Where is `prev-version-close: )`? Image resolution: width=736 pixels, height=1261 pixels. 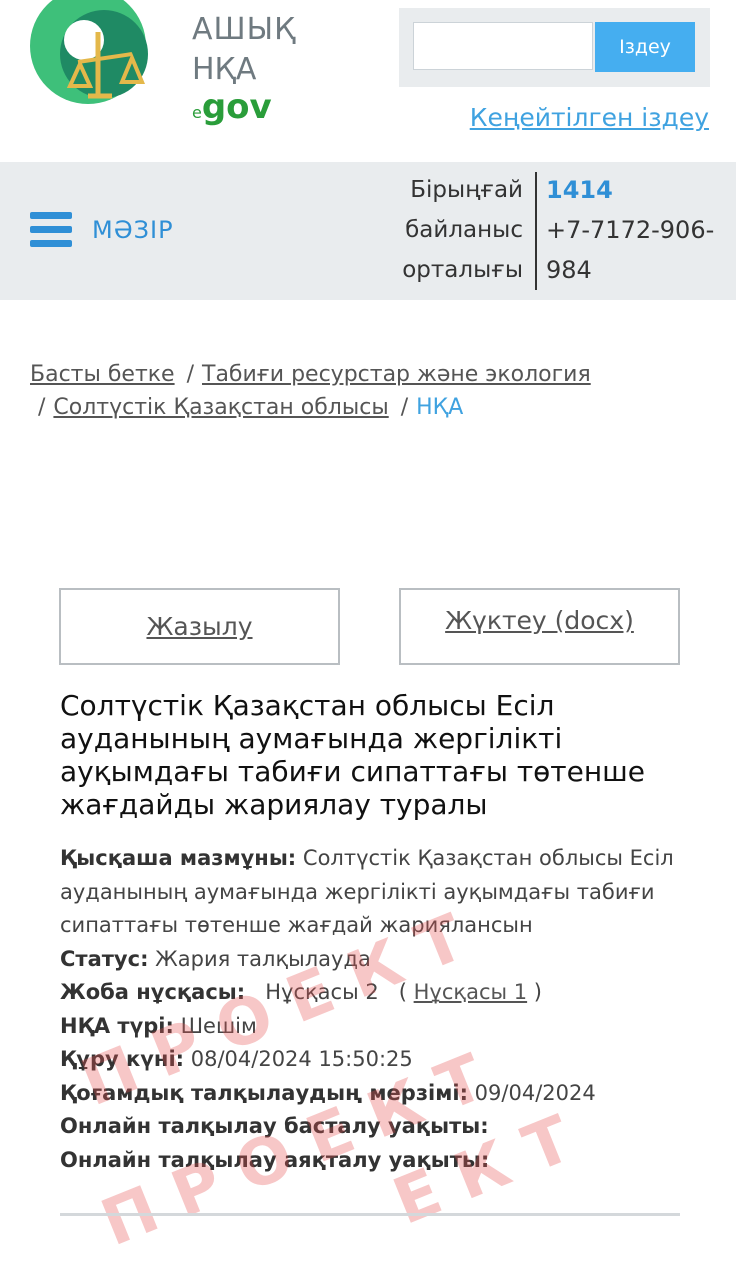
prev-version-close: ) is located at coordinates (537, 992).